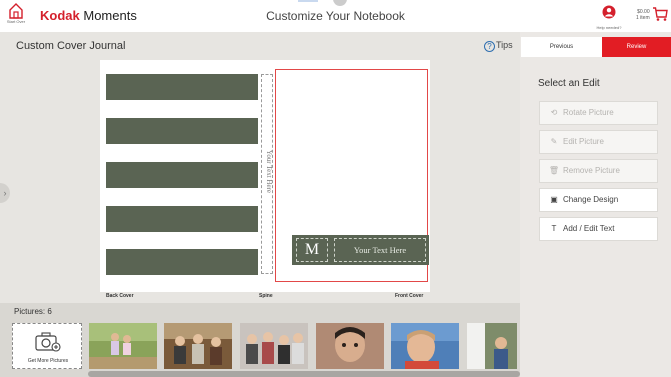 The width and height of the screenshot is (671, 377). I want to click on design-icon: ▣, so click(554, 199).